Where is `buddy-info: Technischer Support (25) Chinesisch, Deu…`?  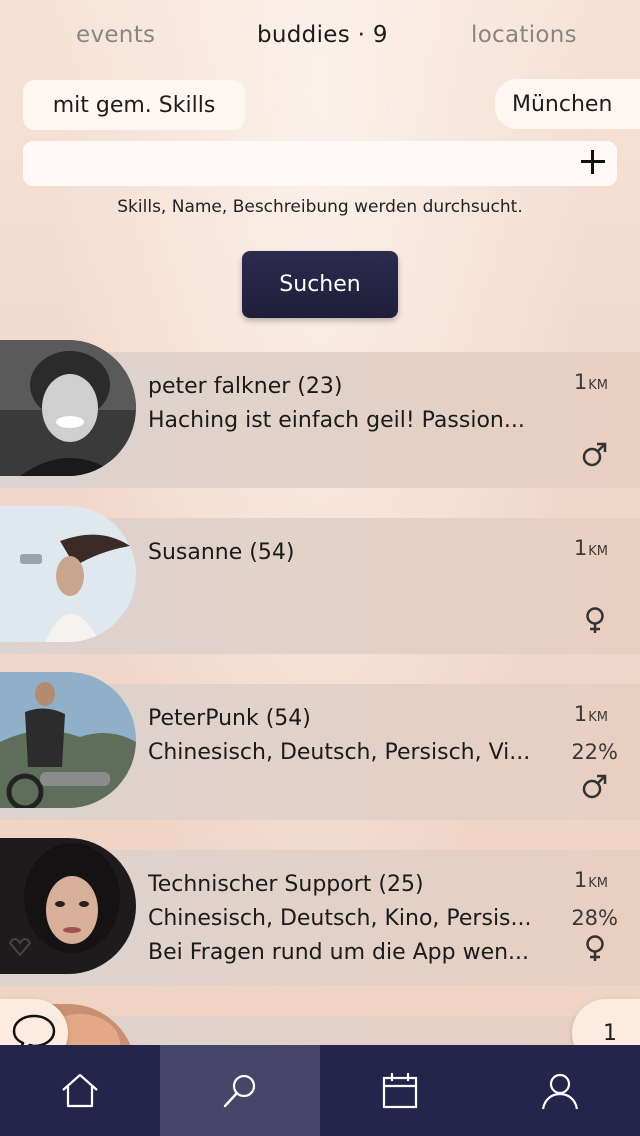
buddy-info: Technischer Support (25) Chinesisch, Deu… is located at coordinates (350, 919).